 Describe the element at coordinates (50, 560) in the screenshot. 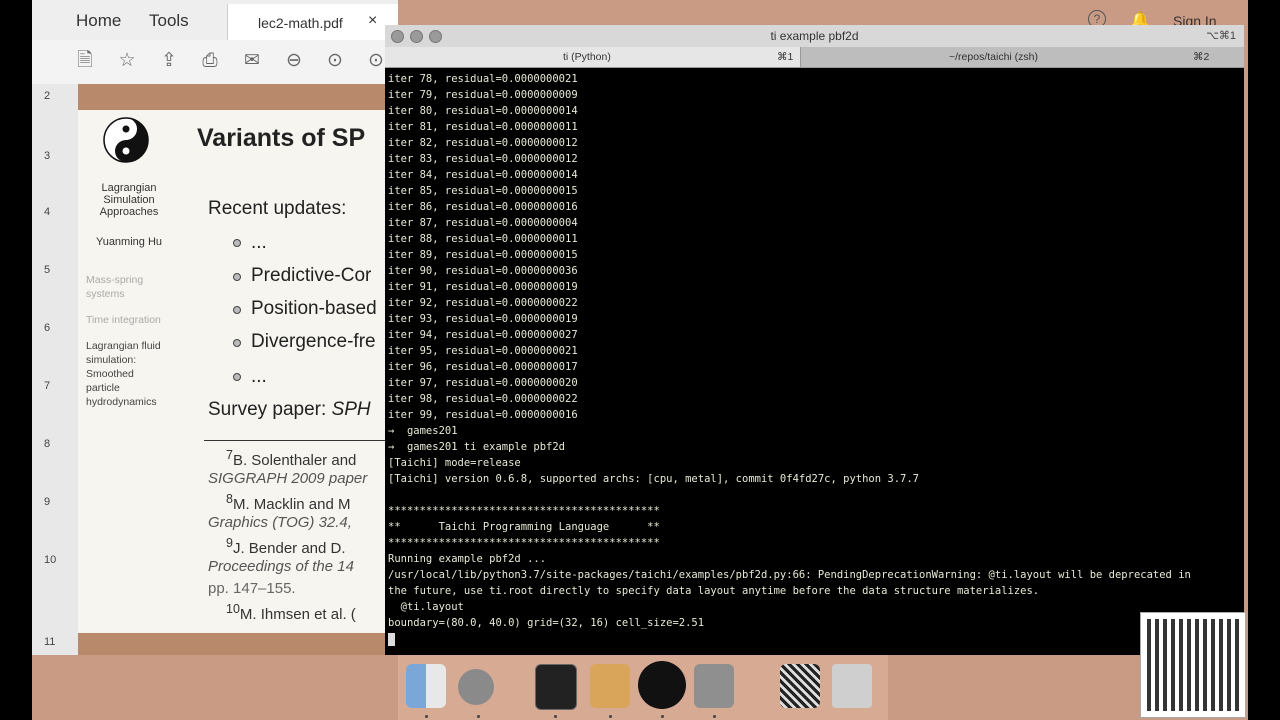

I see `page-number: 10` at that location.